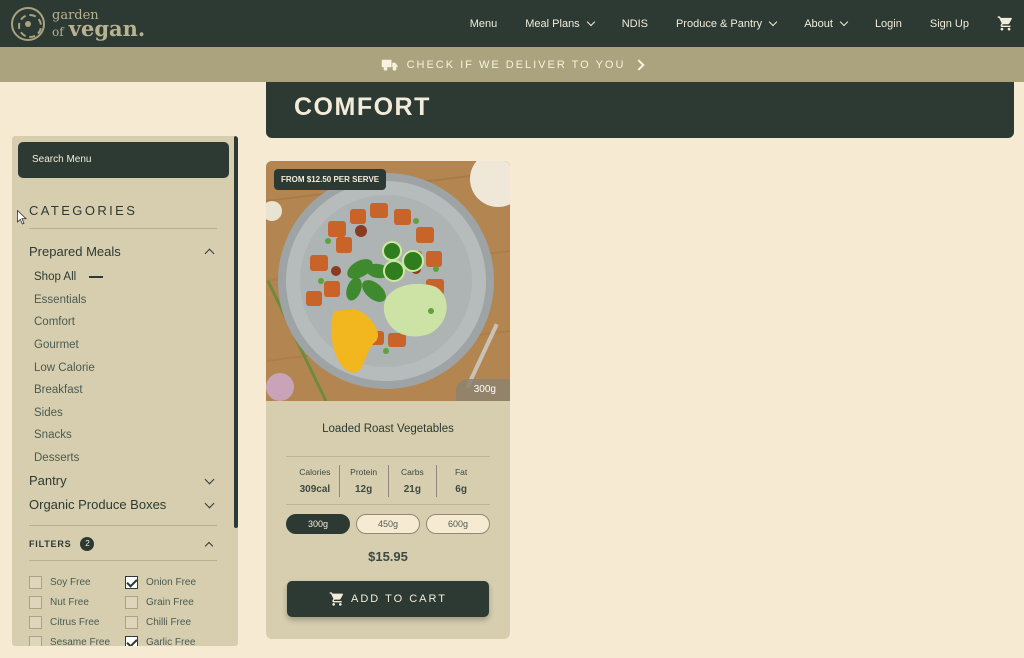 The width and height of the screenshot is (1024, 658). What do you see at coordinates (413, 481) in the screenshot?
I see `nutrition-carbs: Carbs 21g` at bounding box center [413, 481].